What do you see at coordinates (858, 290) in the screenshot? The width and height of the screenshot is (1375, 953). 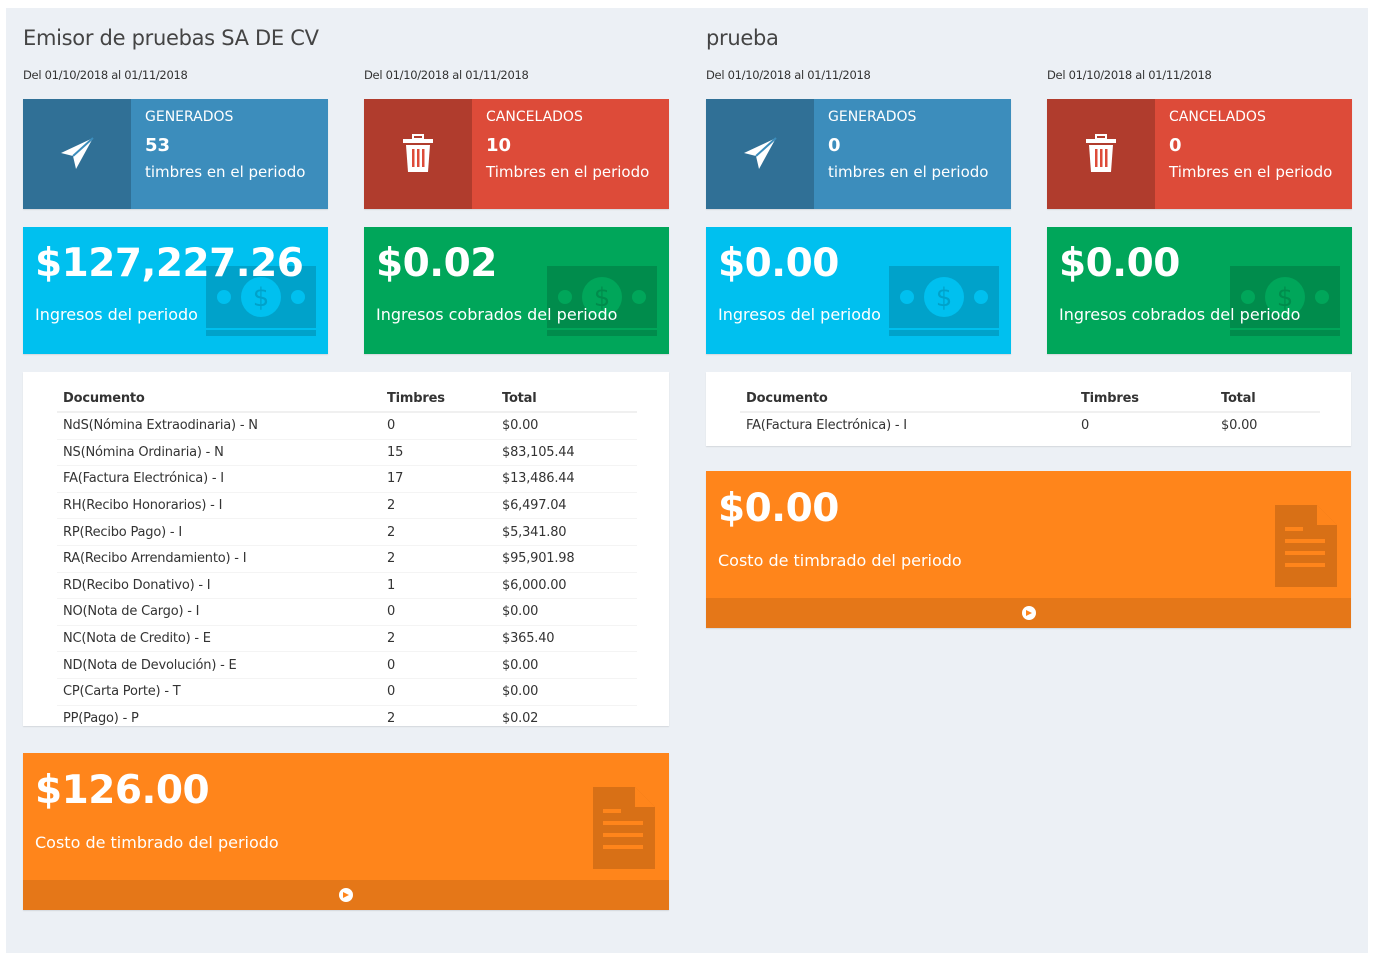 I see `ingresos-box: $0.00 Ingresos del periodo $` at bounding box center [858, 290].